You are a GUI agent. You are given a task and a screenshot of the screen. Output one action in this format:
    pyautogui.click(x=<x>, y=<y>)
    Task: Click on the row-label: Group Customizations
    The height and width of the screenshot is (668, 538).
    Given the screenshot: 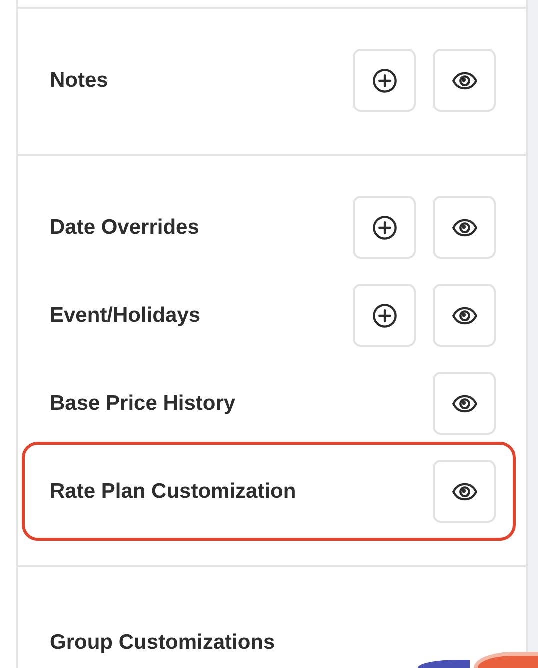 What is the action you would take?
    pyautogui.click(x=163, y=642)
    